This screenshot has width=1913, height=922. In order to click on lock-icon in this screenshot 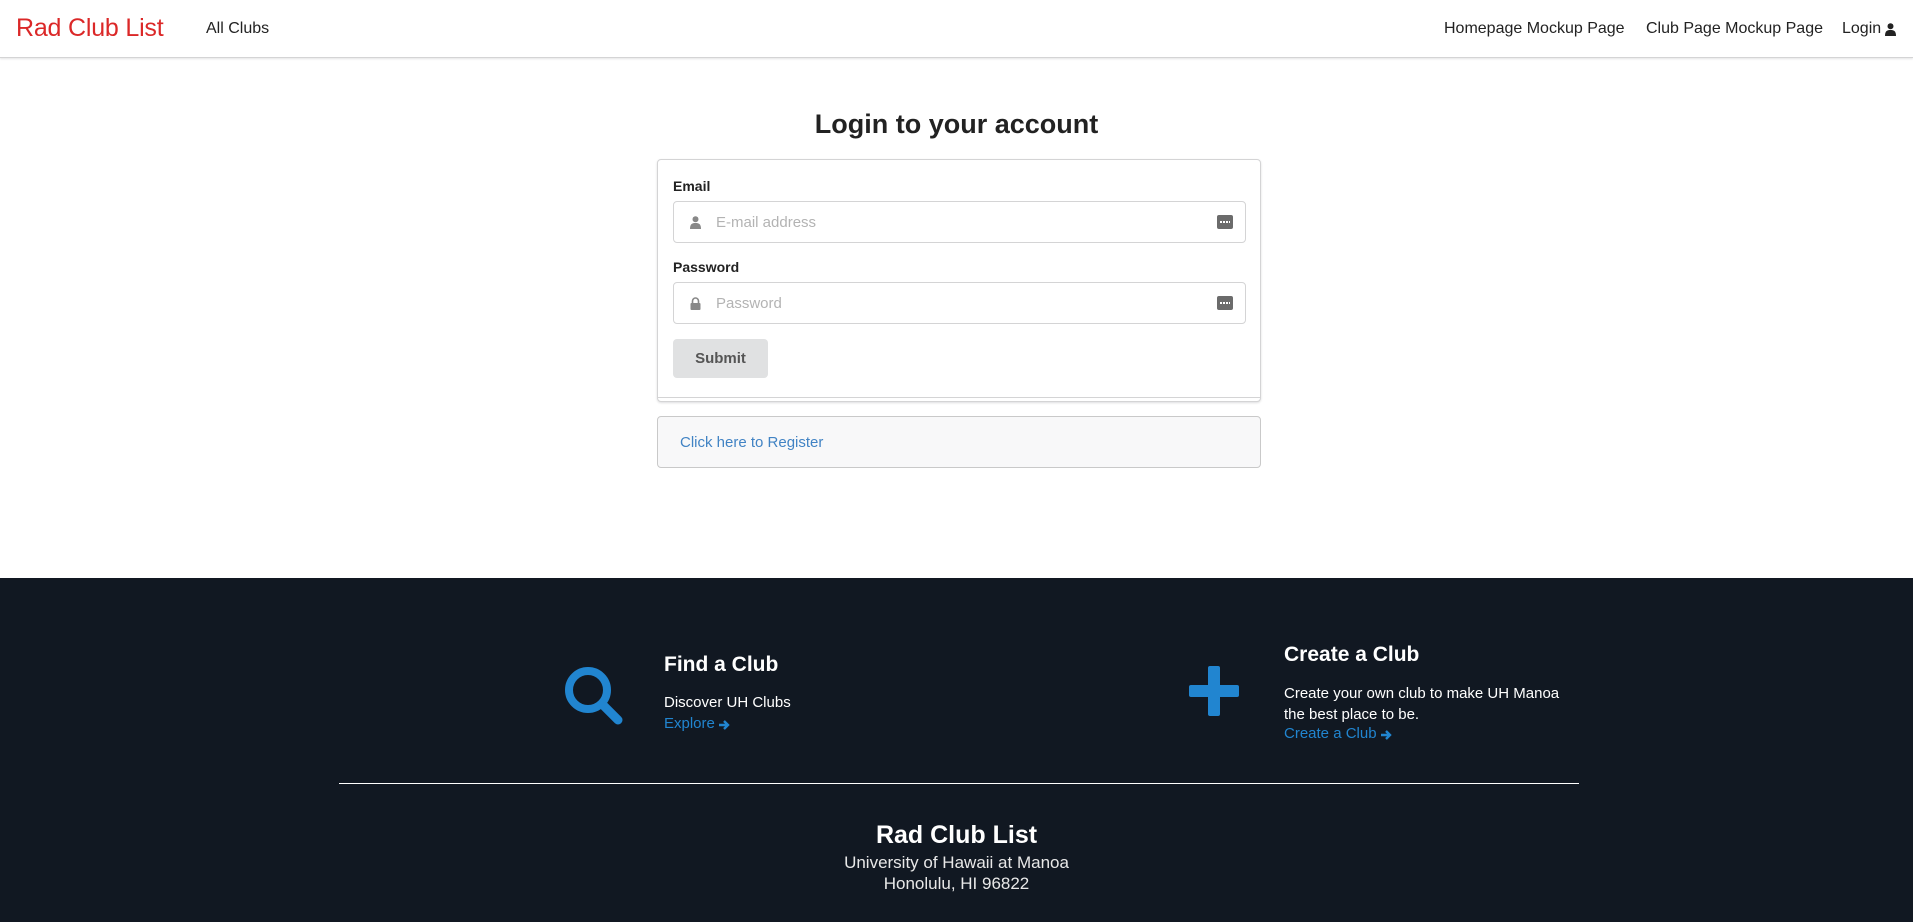, I will do `click(695, 303)`.